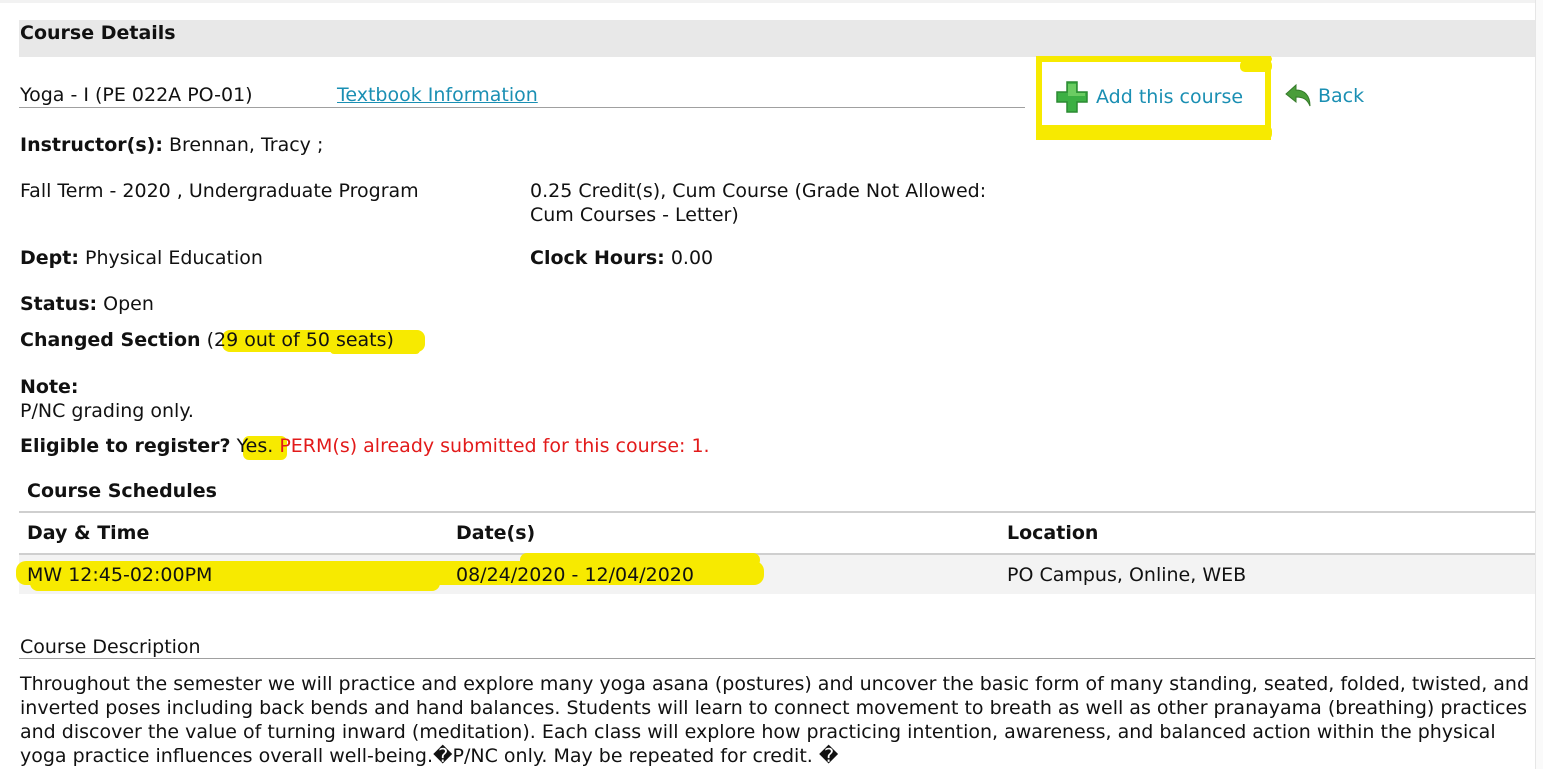  What do you see at coordinates (110, 647) in the screenshot?
I see `description-title: Course Description` at bounding box center [110, 647].